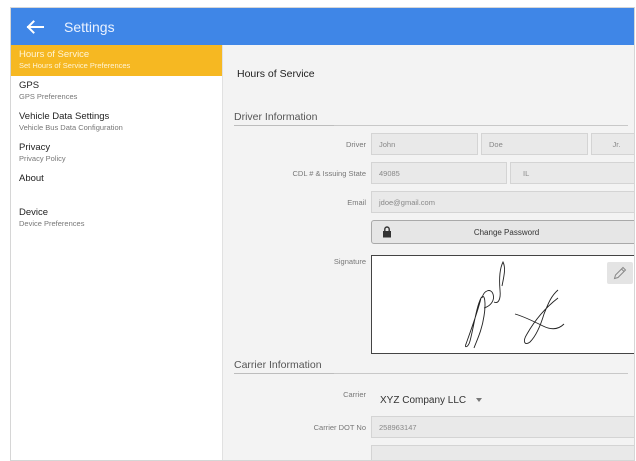 Image resolution: width=636 pixels, height=461 pixels. What do you see at coordinates (284, 118) in the screenshot?
I see `driver-section-title: Driver Information` at bounding box center [284, 118].